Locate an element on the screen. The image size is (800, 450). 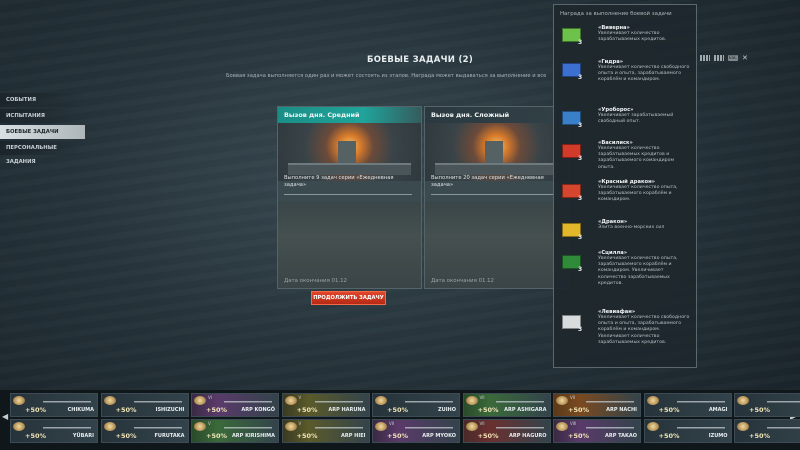
ship-name: ARP KIRISHIMA is located at coordinates (253, 436).